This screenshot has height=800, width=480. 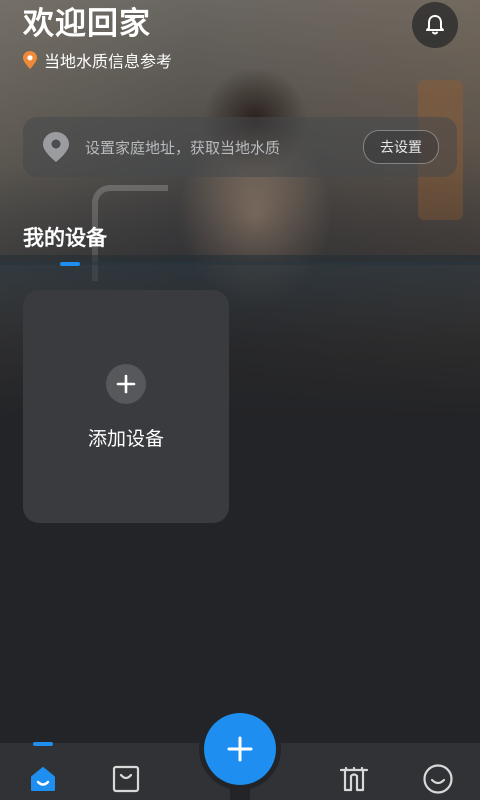 I want to click on home-icon, so click(x=43, y=779).